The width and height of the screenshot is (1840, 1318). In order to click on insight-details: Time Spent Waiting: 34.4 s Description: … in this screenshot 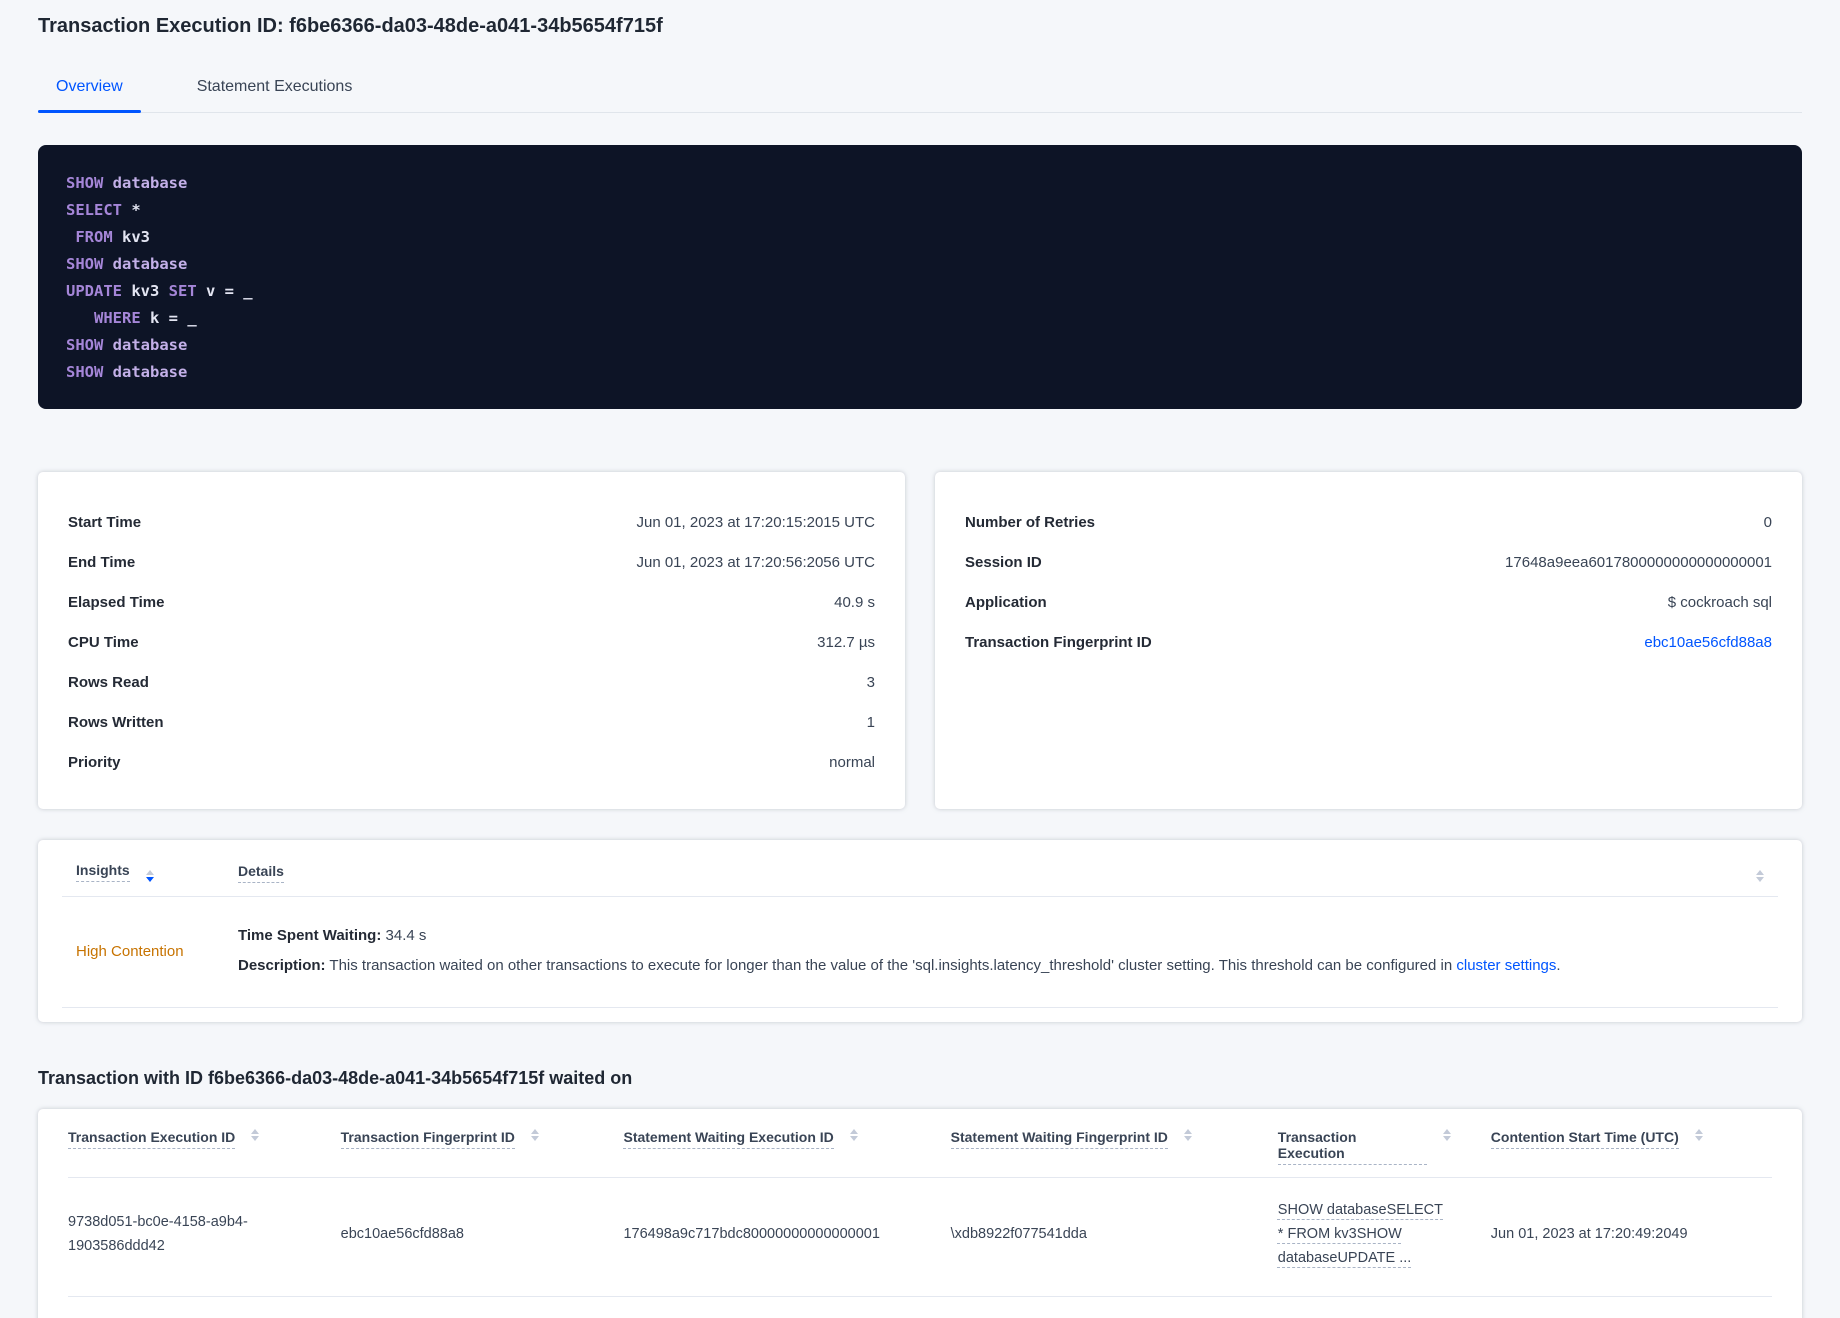, I will do `click(1001, 951)`.